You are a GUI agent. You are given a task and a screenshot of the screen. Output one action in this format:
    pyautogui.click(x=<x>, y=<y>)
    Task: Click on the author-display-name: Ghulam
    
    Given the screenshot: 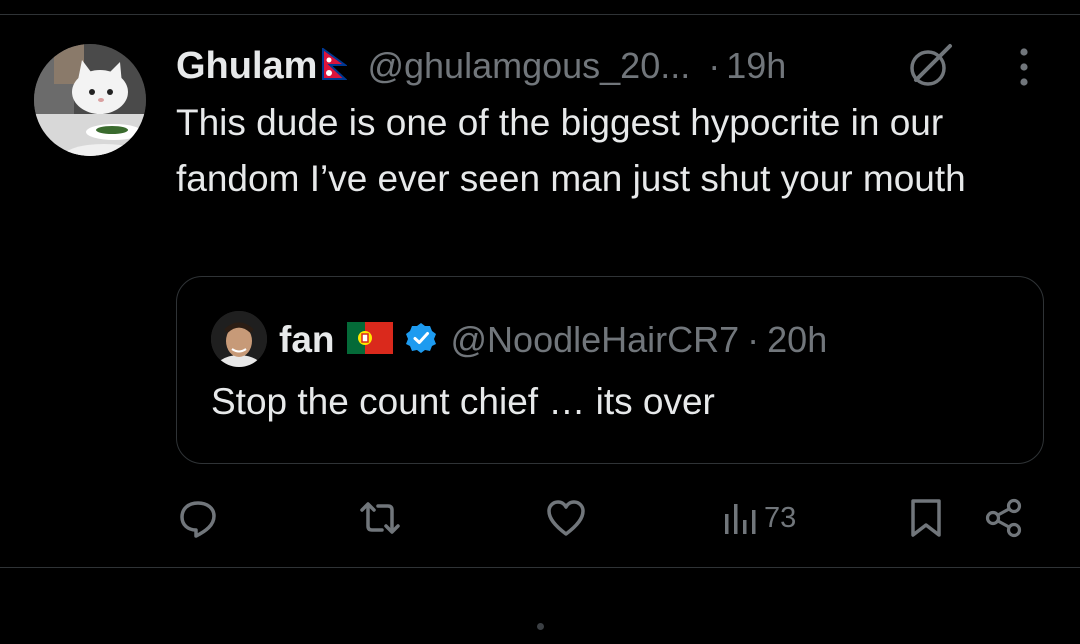 What is the action you would take?
    pyautogui.click(x=246, y=66)
    